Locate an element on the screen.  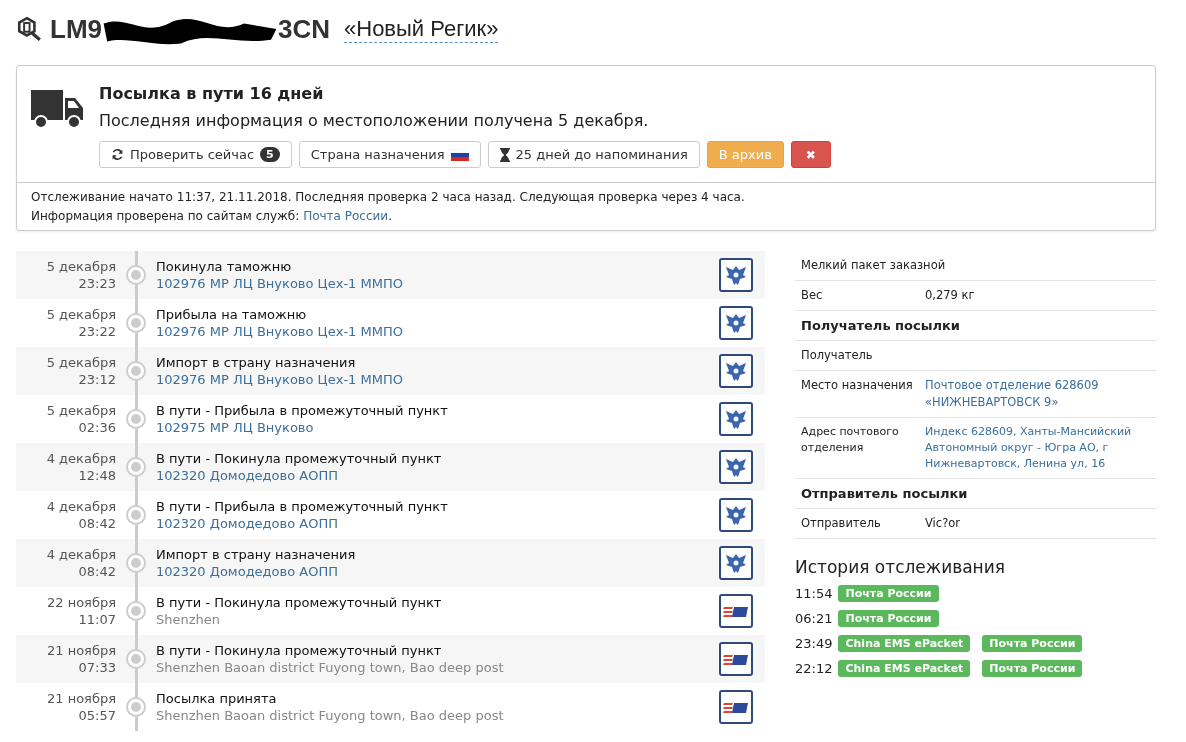
destination-country-button: Страна назначения is located at coordinates (389, 154).